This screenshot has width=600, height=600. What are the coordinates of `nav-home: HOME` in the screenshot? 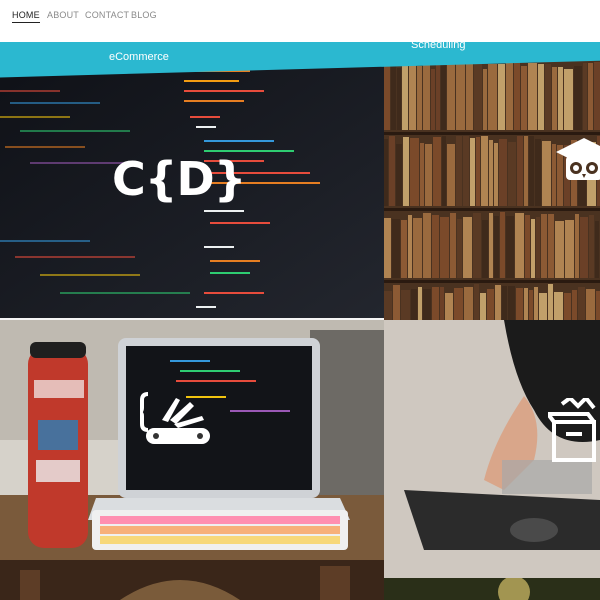 It's located at (26, 16).